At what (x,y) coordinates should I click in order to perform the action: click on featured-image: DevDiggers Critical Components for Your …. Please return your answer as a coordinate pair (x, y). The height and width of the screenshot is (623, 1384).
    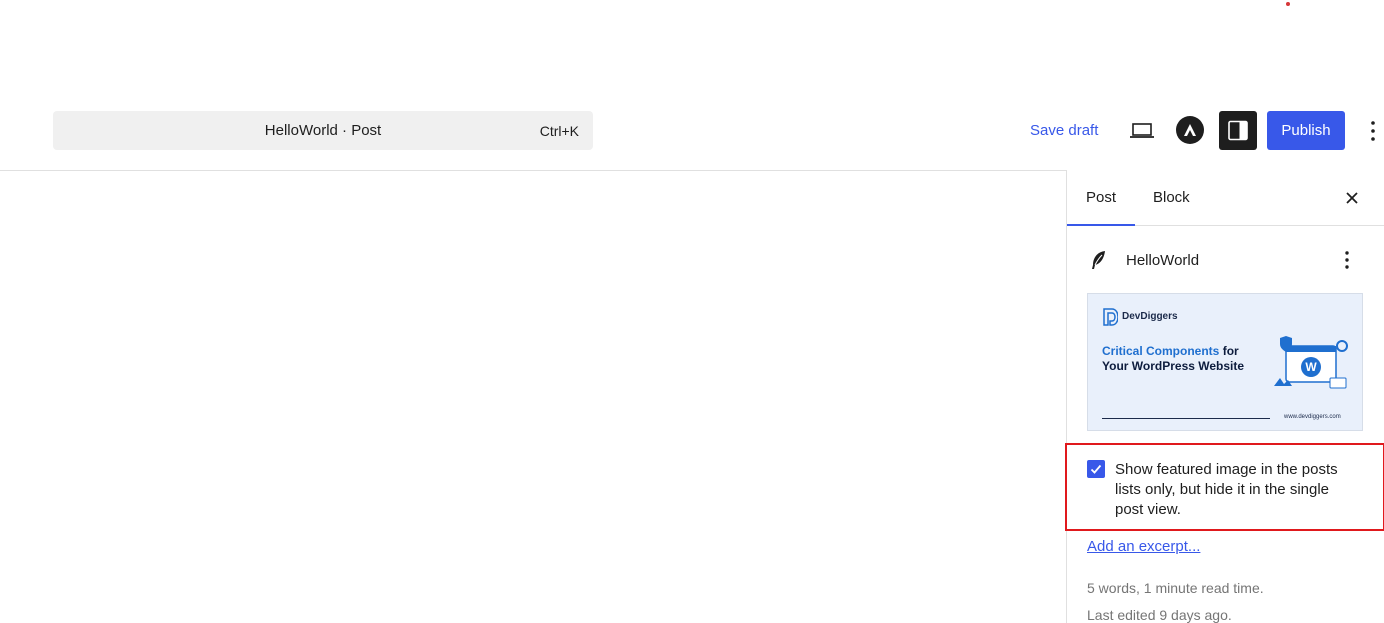
    Looking at the image, I should click on (1225, 362).